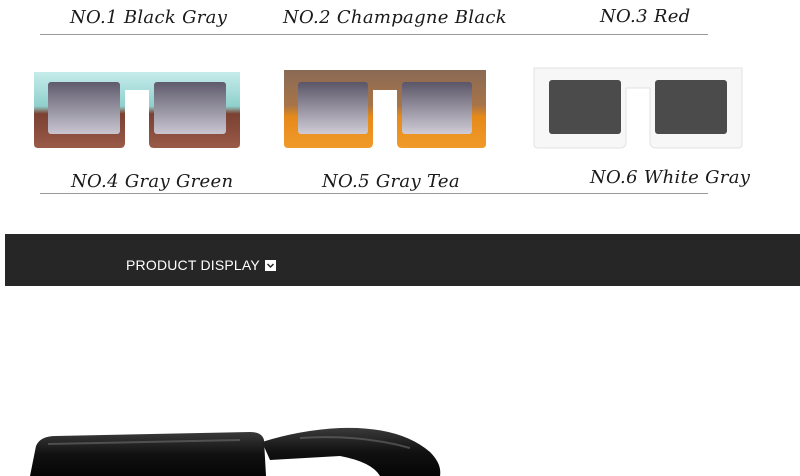 This screenshot has height=476, width=800. I want to click on product-photo-black-sunglasses, so click(235, 451).